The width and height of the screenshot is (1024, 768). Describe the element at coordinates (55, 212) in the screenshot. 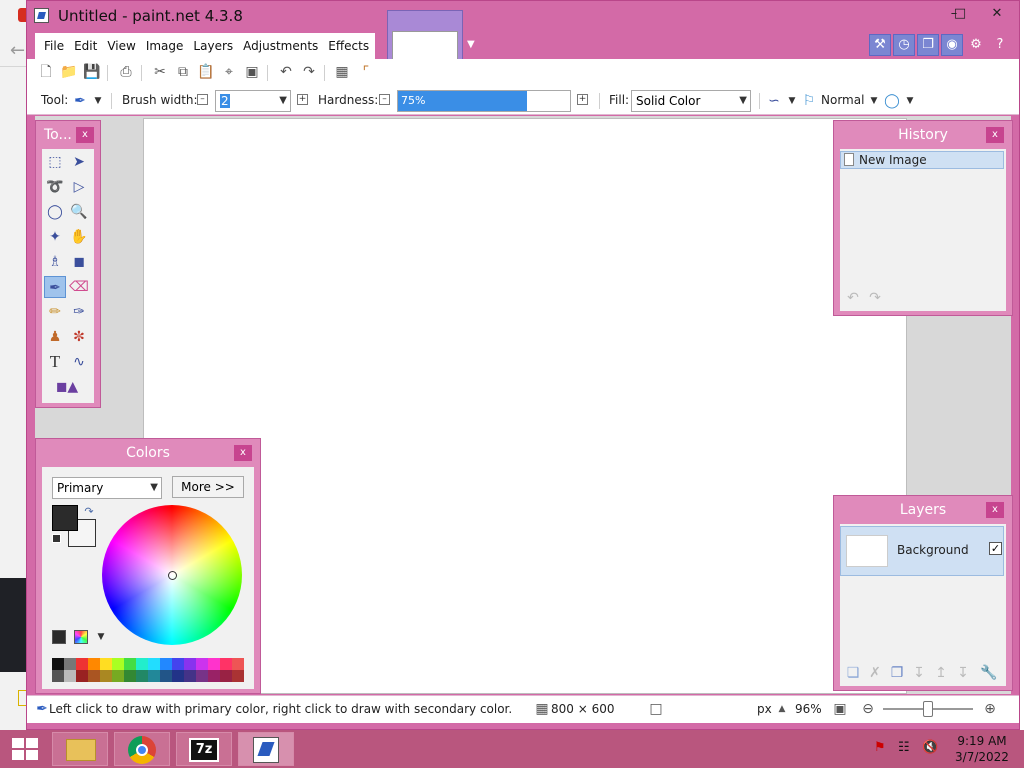

I see `ellipse-select-tool-icon: ◯` at that location.